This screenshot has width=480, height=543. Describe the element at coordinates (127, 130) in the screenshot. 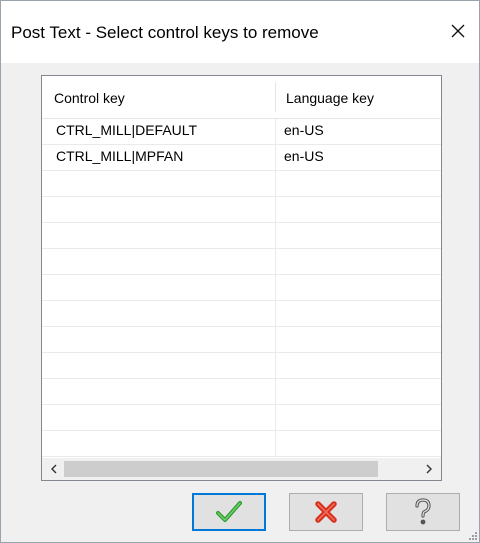

I see `row-control-key: CTRL_MILL|DEFAULT` at that location.